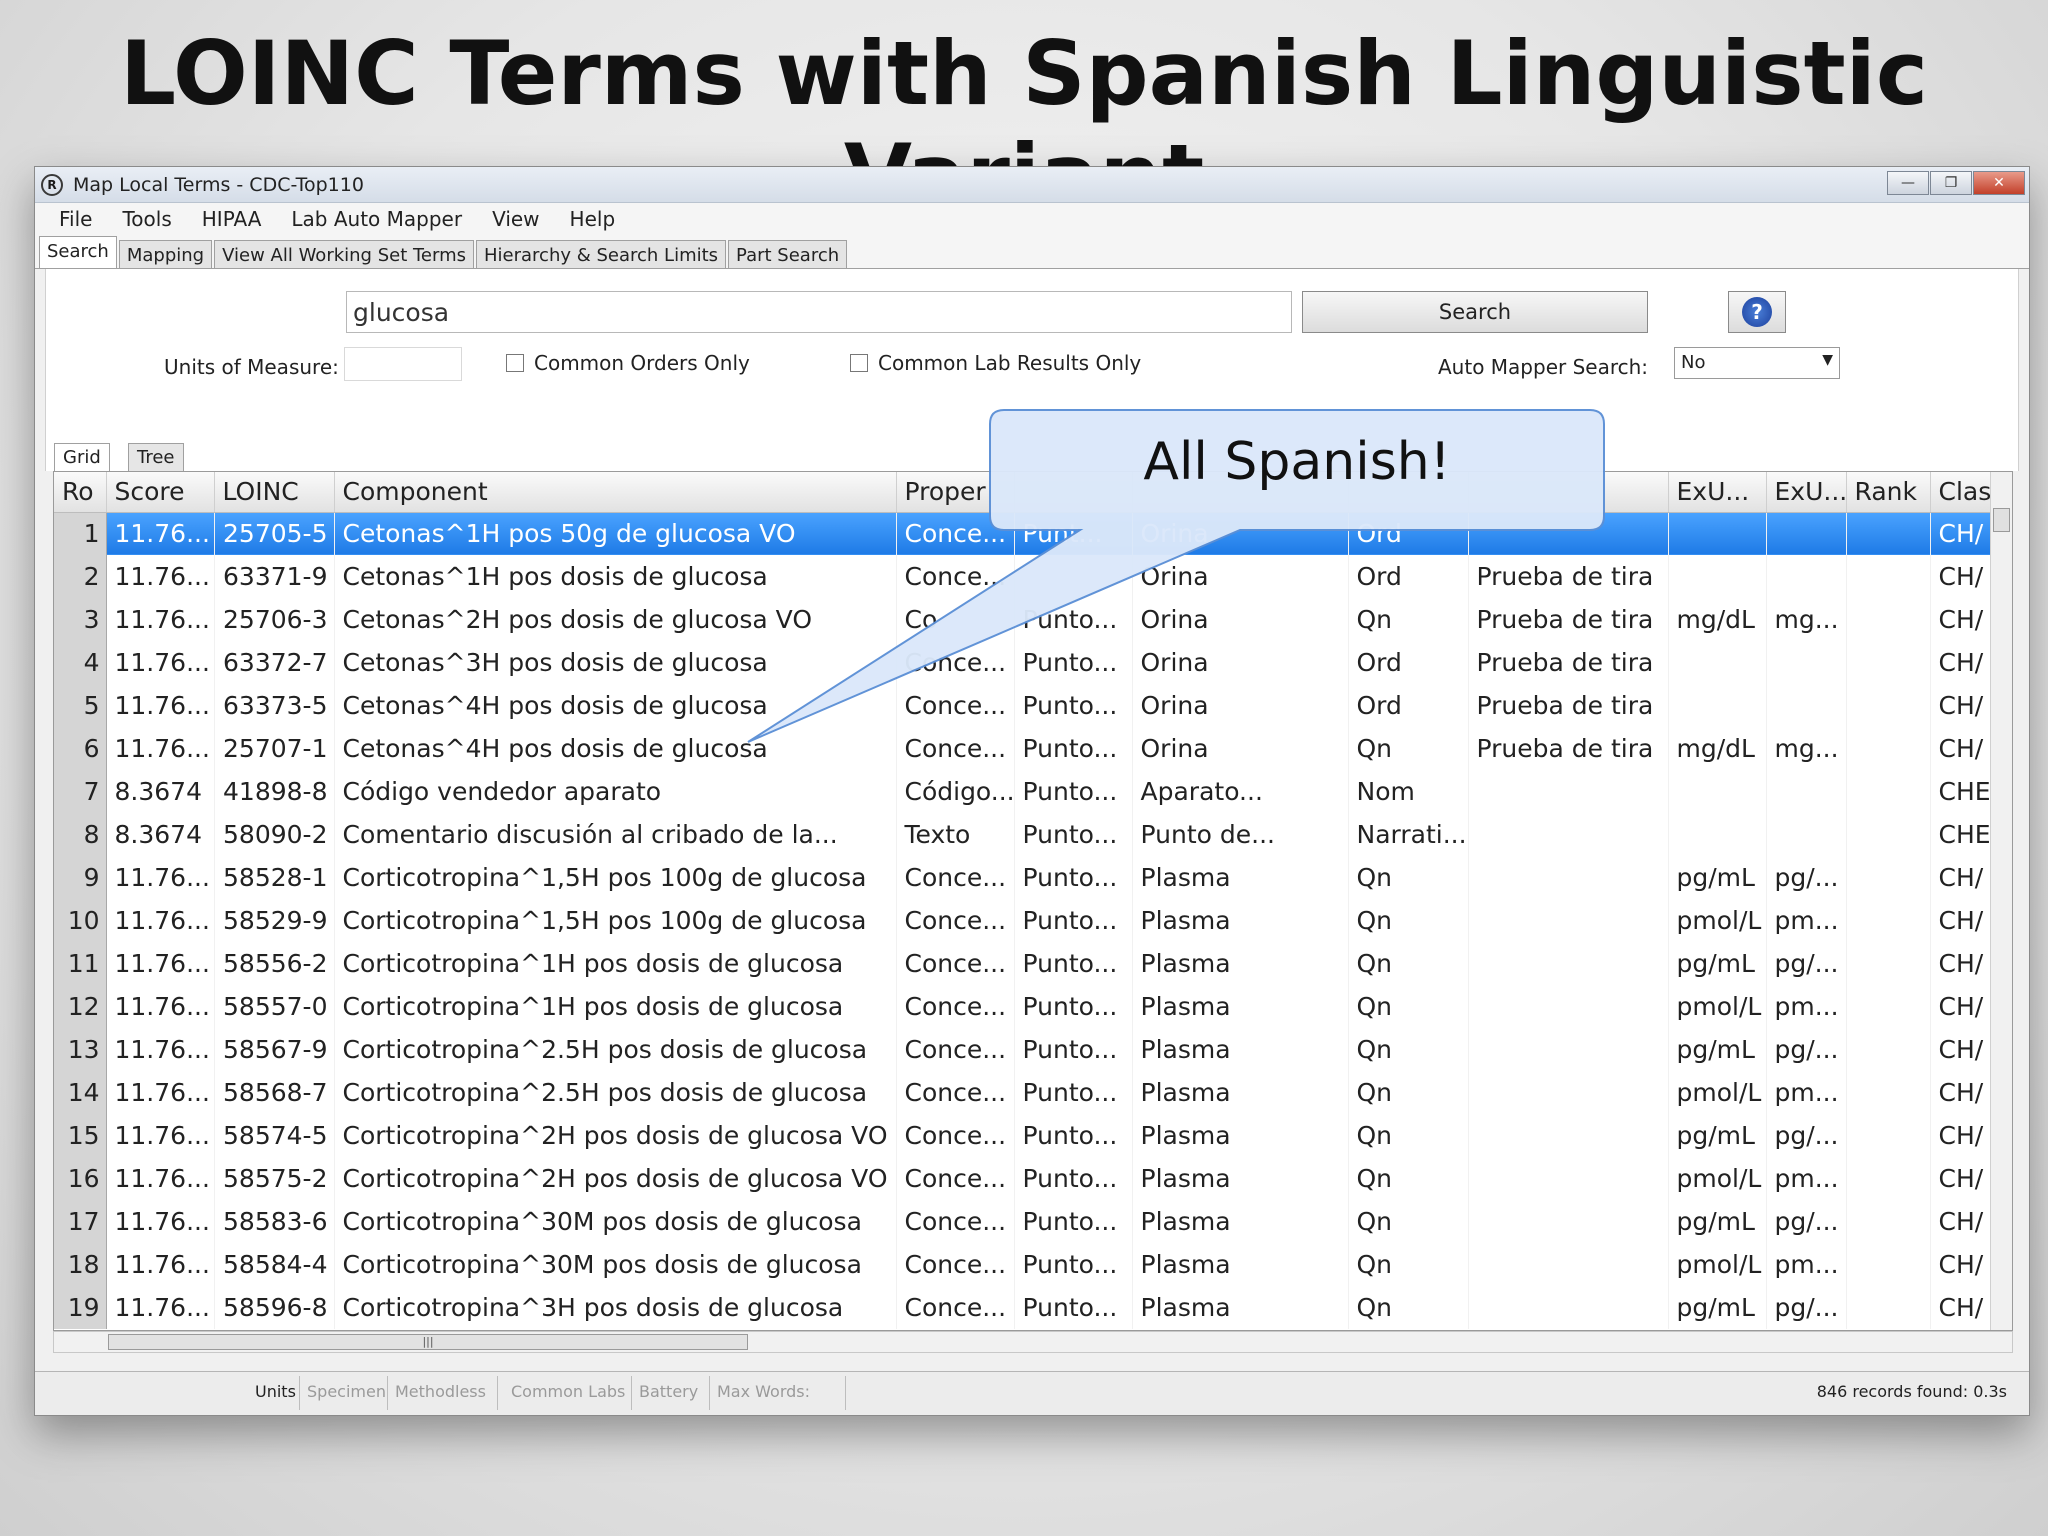 This screenshot has height=1536, width=2048. Describe the element at coordinates (428, 1342) in the screenshot. I see `horizontal-scroll-thumb: |||` at that location.